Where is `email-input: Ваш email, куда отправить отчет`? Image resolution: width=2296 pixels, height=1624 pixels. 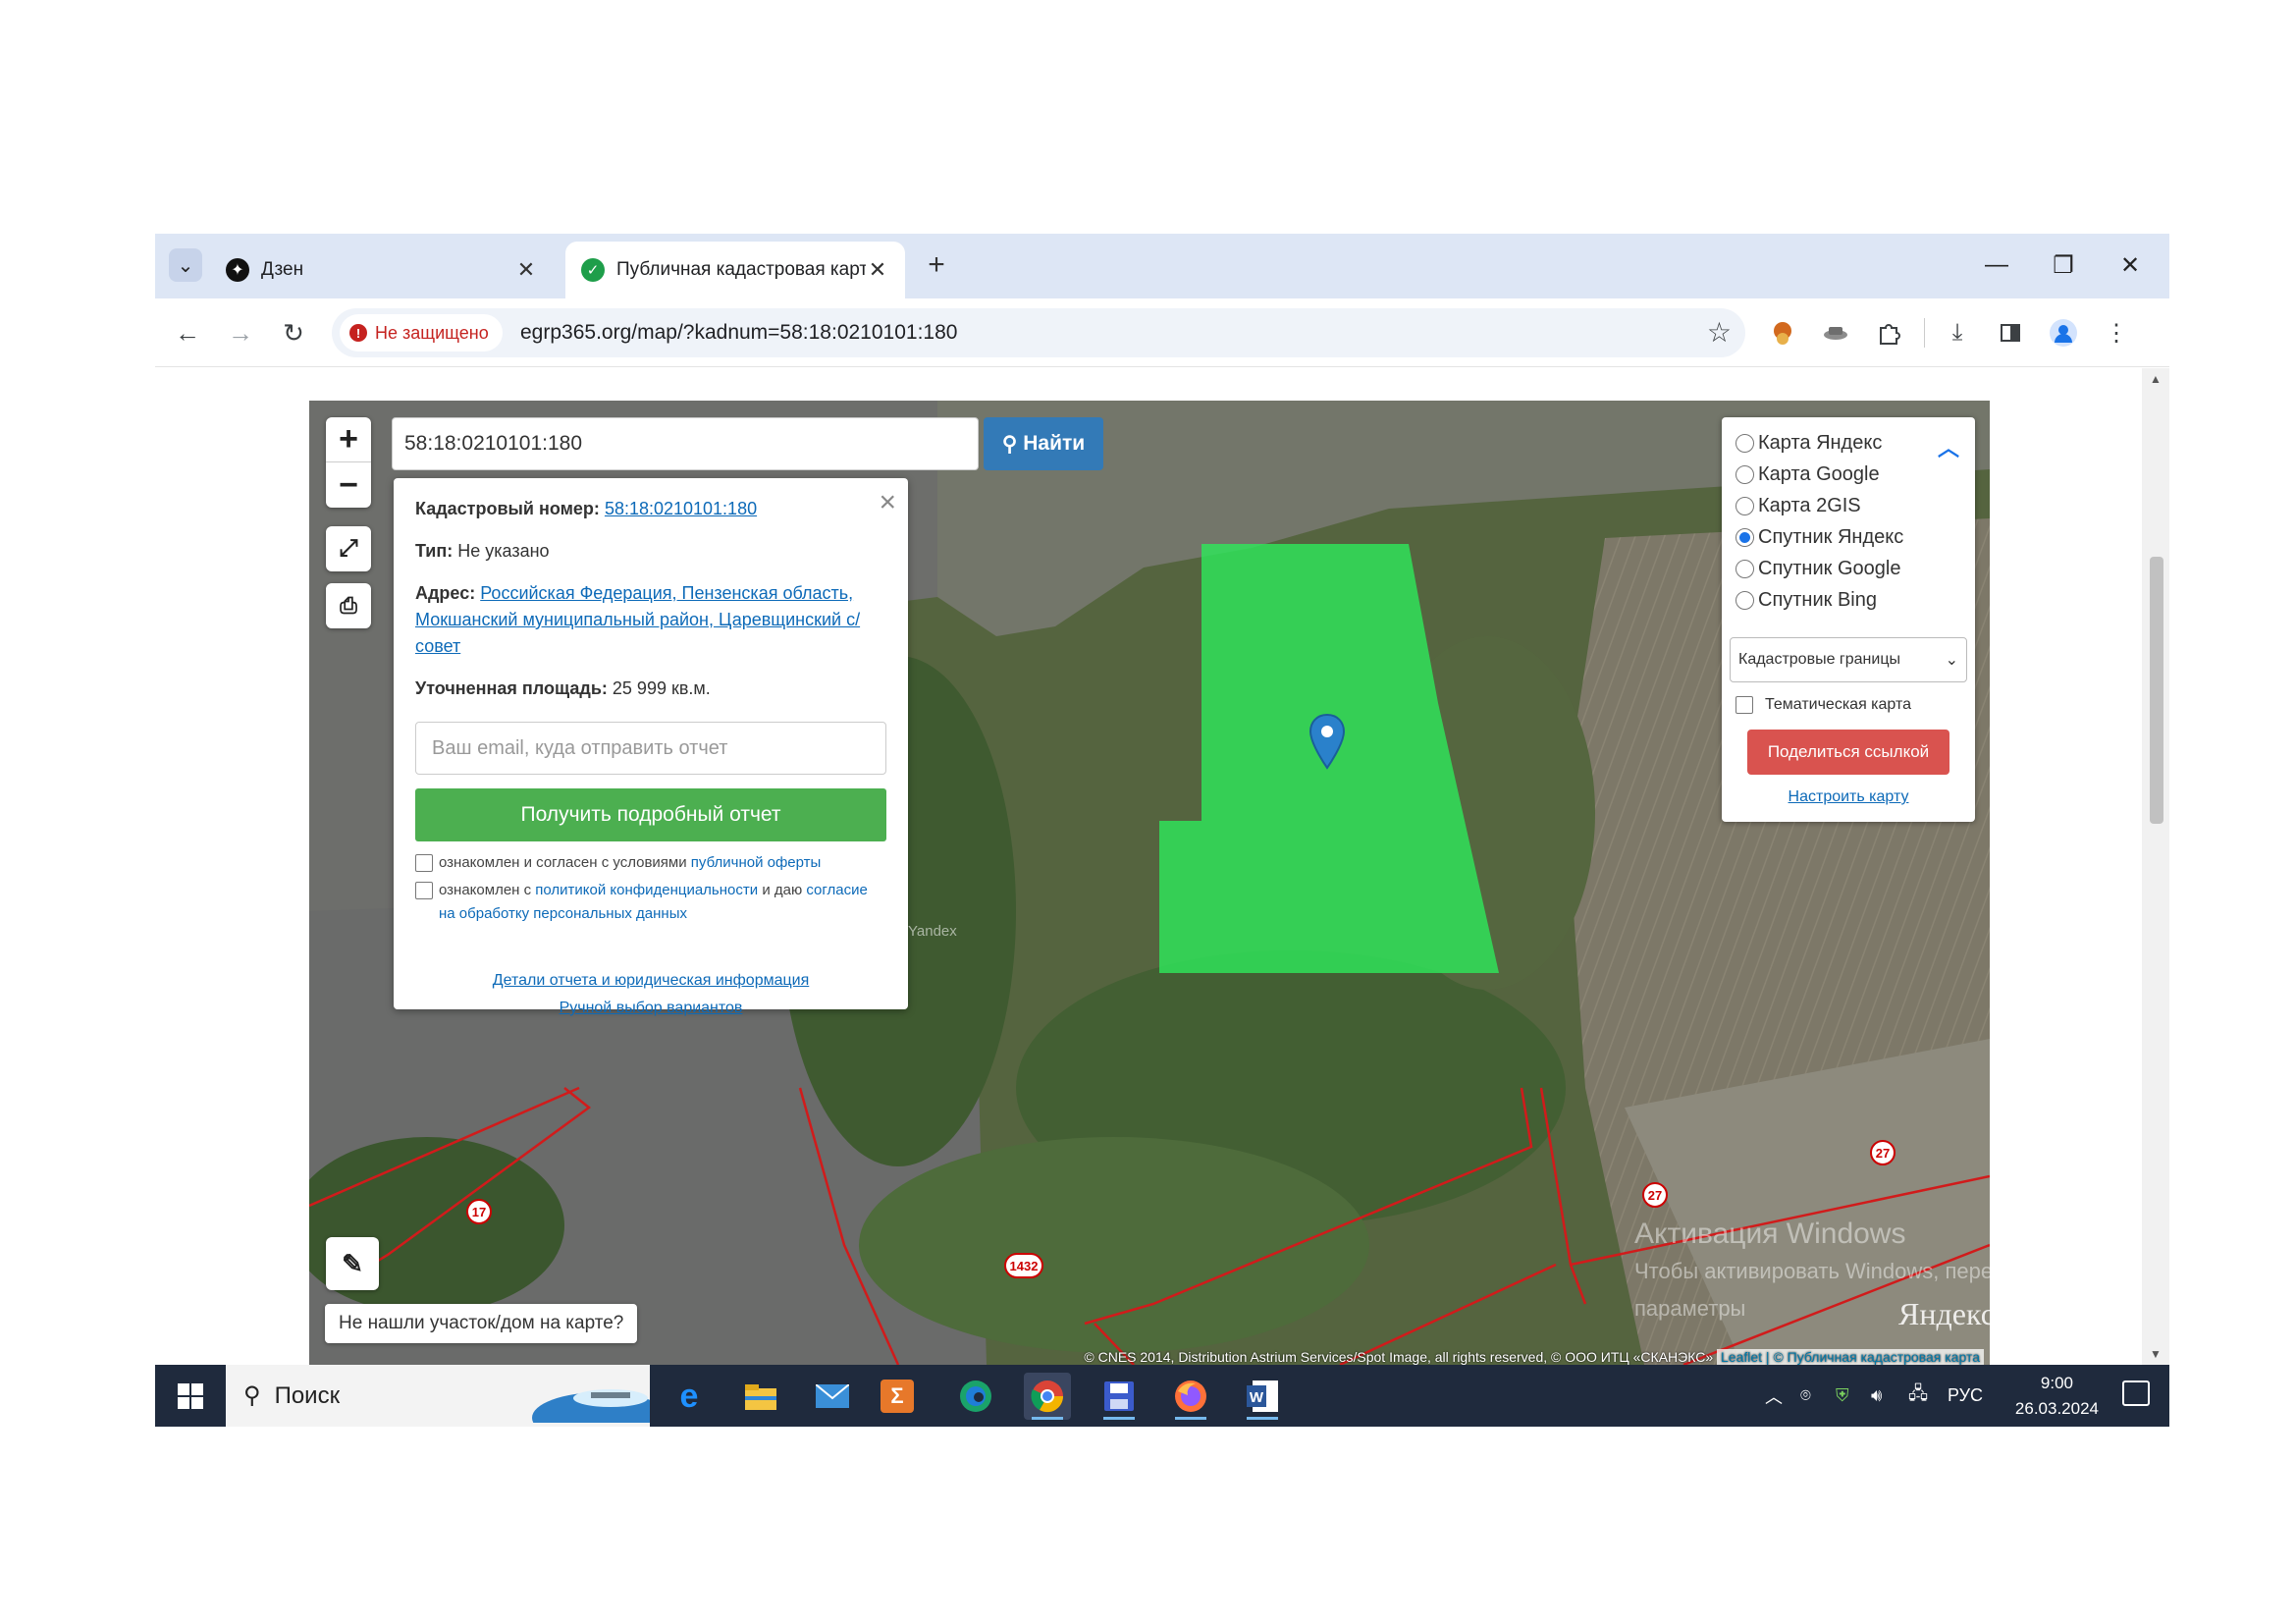
email-input: Ваш email, куда отправить отчет is located at coordinates (650, 748).